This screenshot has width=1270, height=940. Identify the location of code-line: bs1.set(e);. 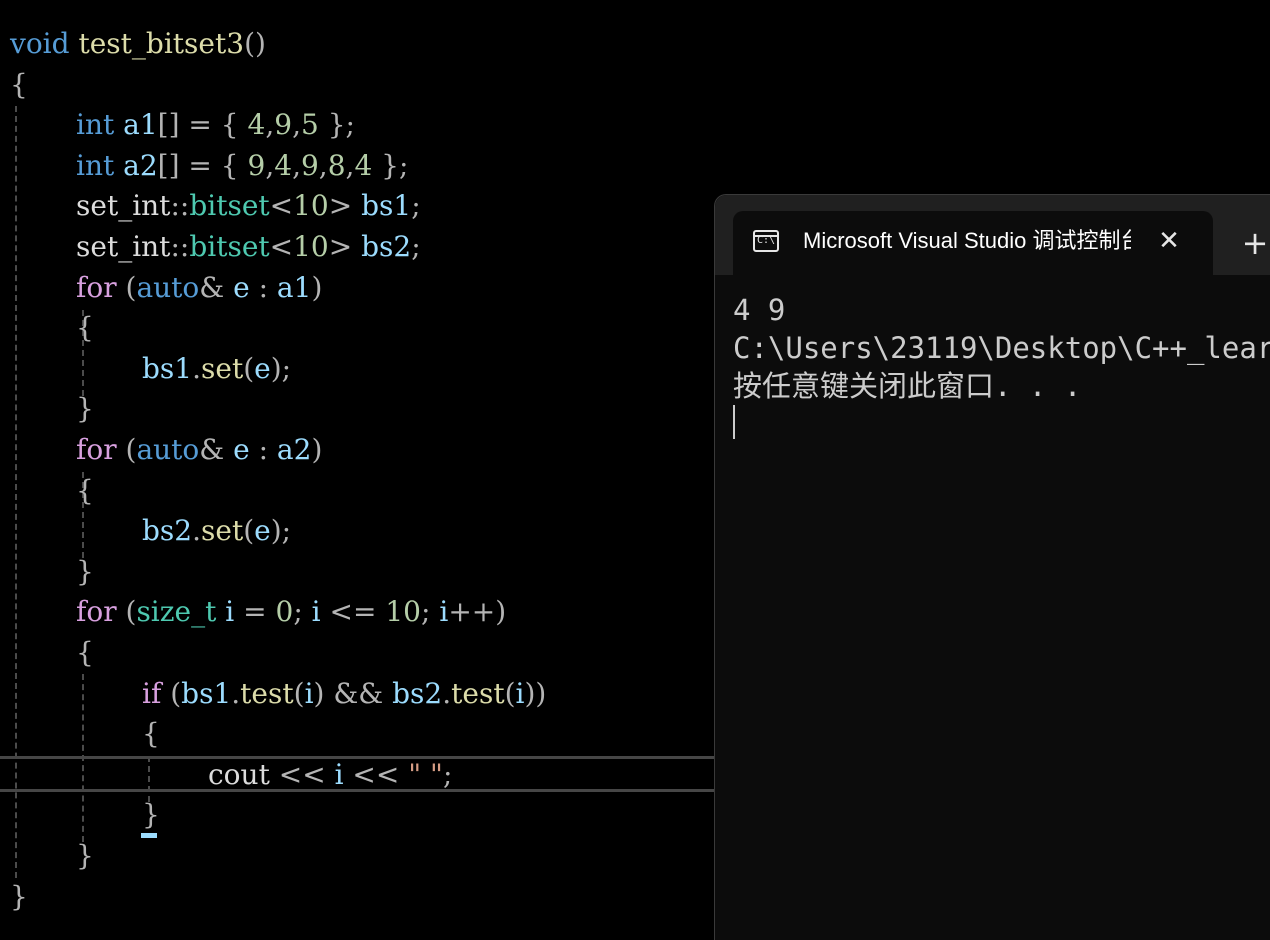
(358, 369).